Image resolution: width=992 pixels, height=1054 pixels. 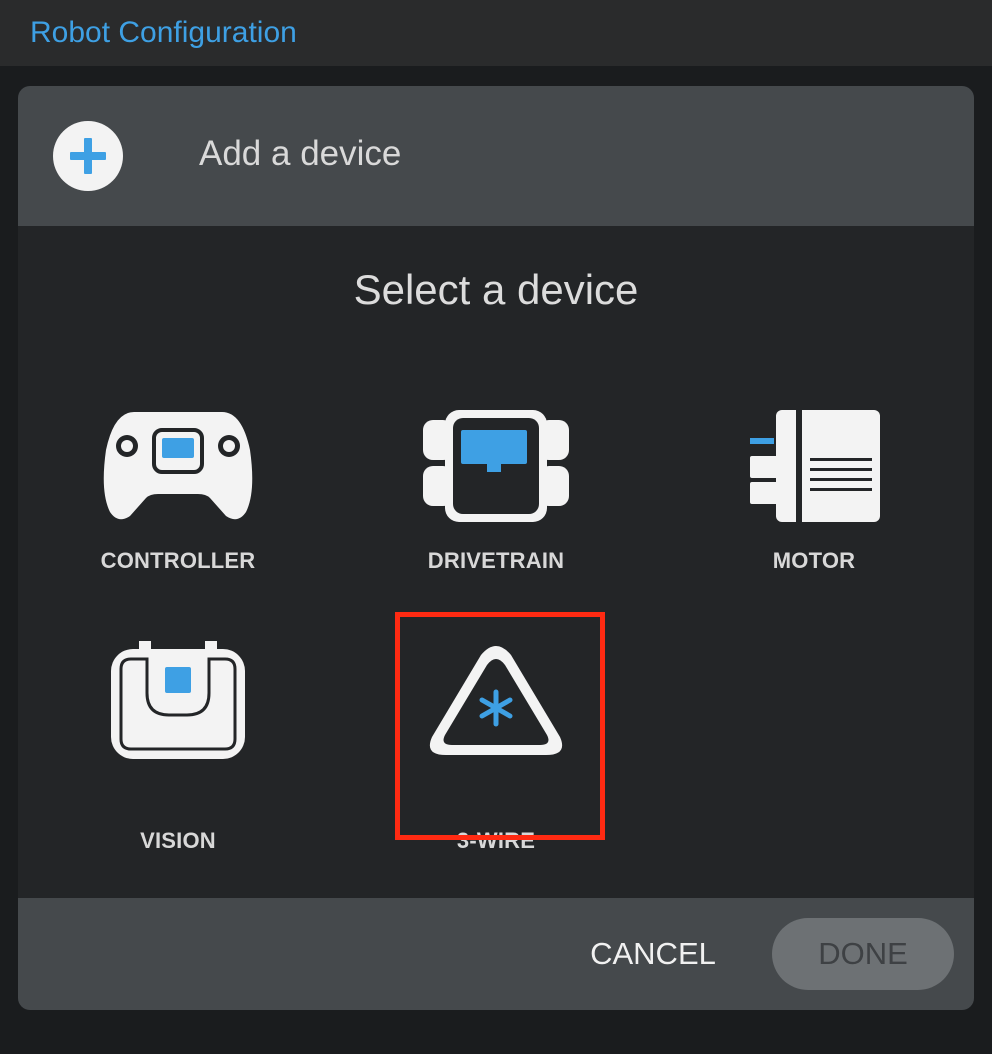 What do you see at coordinates (496, 475) in the screenshot?
I see `drivetrain-icon` at bounding box center [496, 475].